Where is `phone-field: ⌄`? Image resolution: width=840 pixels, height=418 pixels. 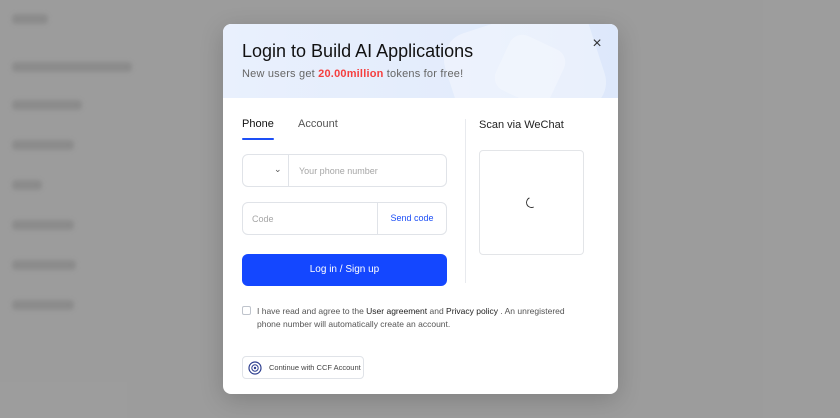
phone-field: ⌄ is located at coordinates (344, 170).